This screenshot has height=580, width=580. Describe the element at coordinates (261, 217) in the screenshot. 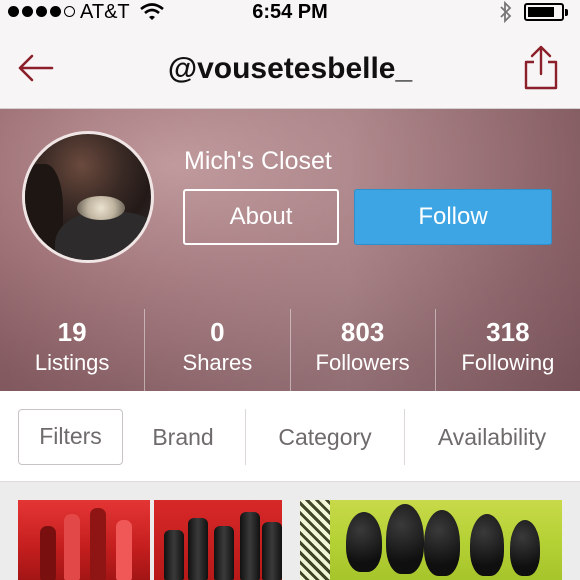

I see `about-button: About` at that location.